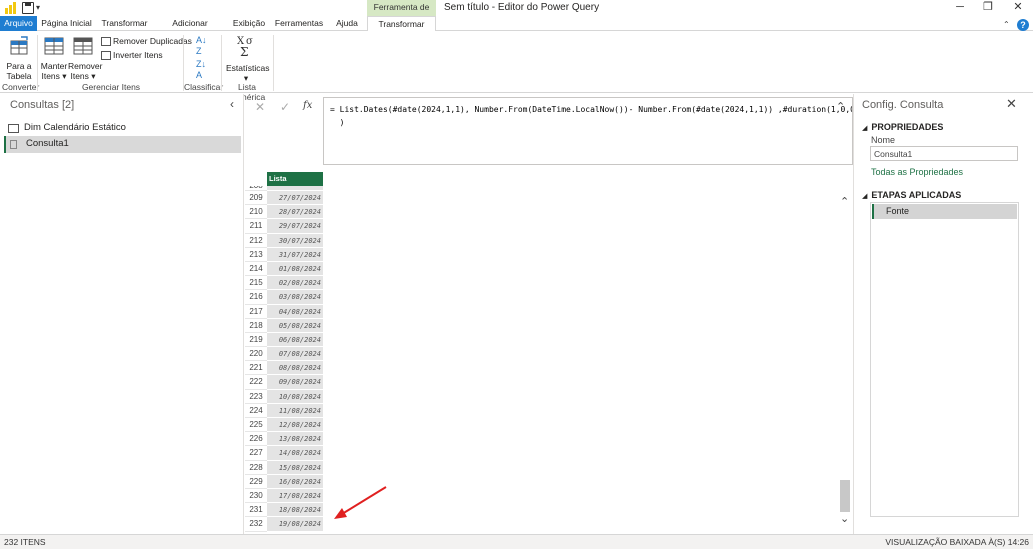 Image resolution: width=1033 pixels, height=549 pixels. I want to click on close-window-button: ✕, so click(1018, 8).